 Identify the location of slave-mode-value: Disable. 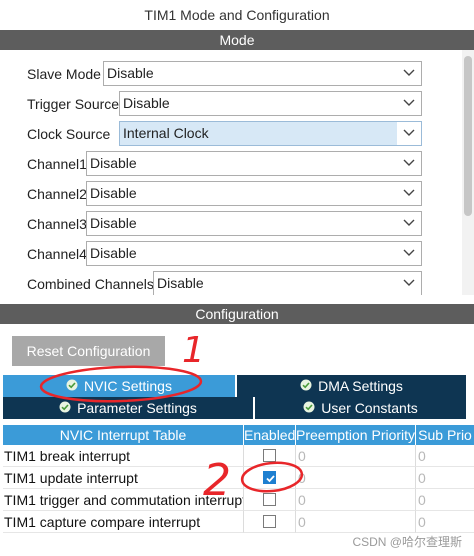
(130, 73).